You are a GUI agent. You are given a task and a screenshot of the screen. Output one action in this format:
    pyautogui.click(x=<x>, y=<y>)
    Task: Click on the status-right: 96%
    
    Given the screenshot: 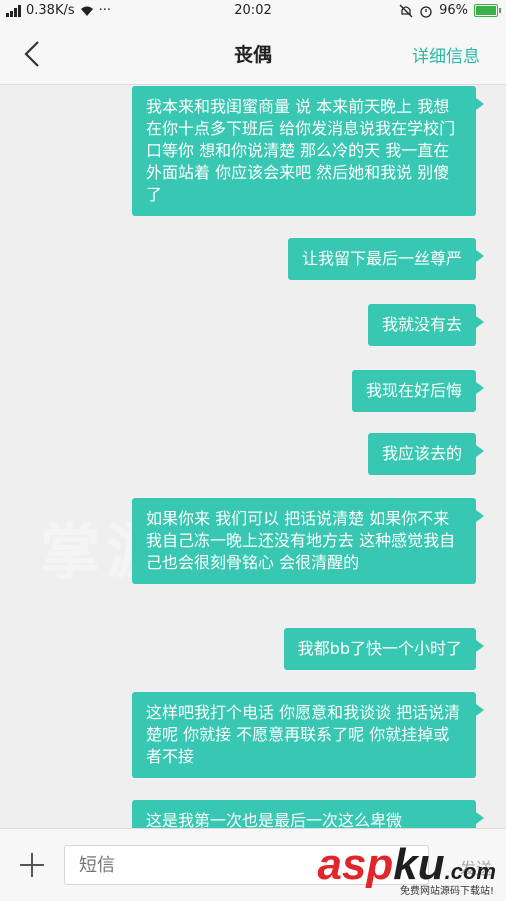 What is the action you would take?
    pyautogui.click(x=450, y=10)
    